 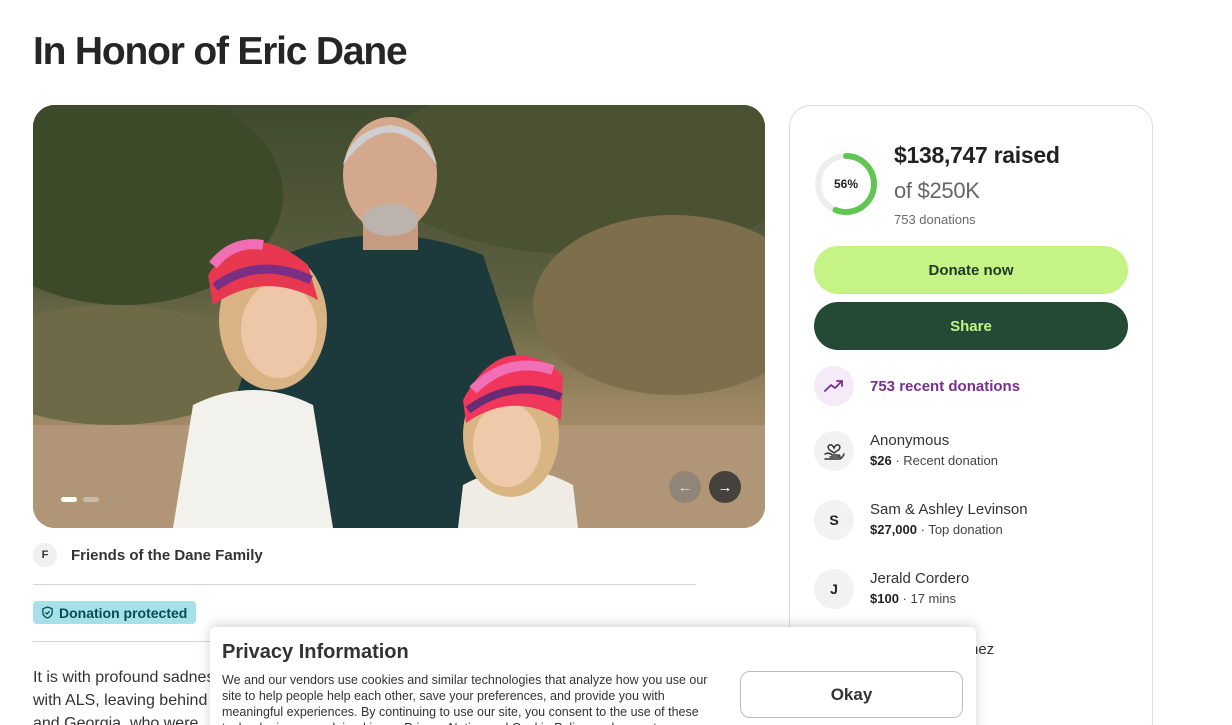 What do you see at coordinates (834, 451) in the screenshot?
I see `heart-hand-icon` at bounding box center [834, 451].